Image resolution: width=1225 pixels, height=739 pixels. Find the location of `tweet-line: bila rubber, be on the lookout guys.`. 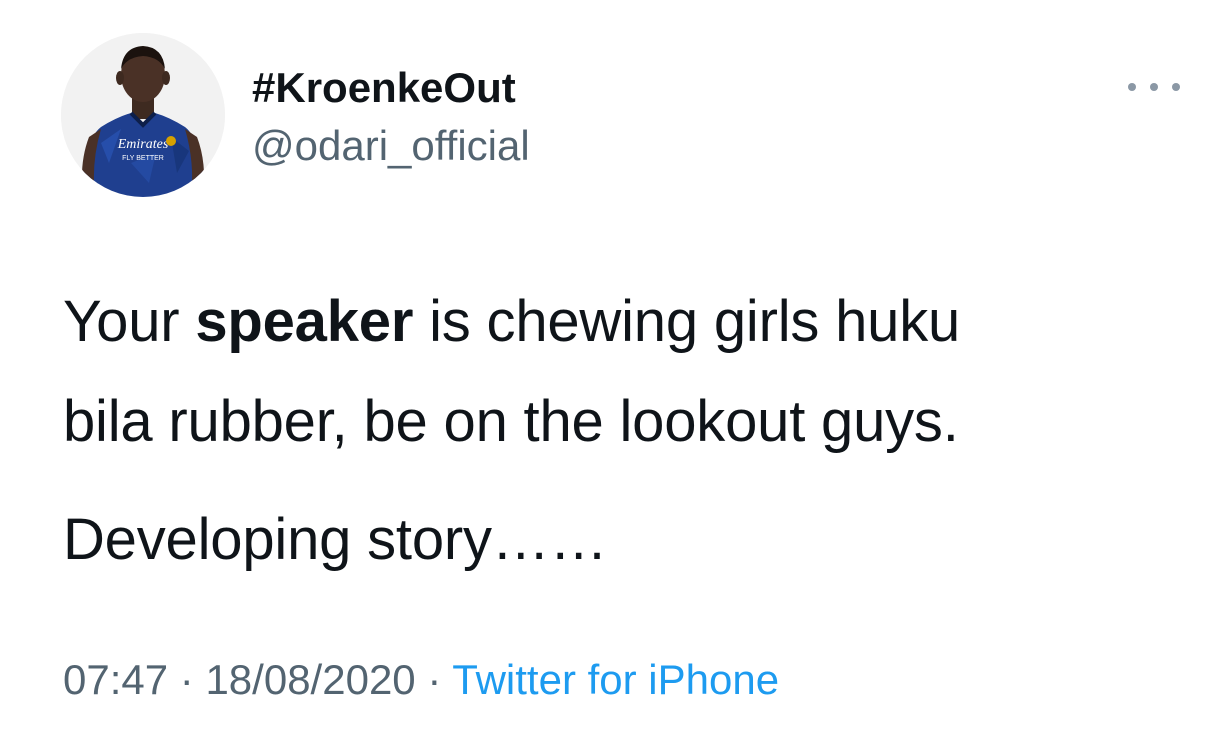

tweet-line: bila rubber, be on the lookout guys. is located at coordinates (511, 421).